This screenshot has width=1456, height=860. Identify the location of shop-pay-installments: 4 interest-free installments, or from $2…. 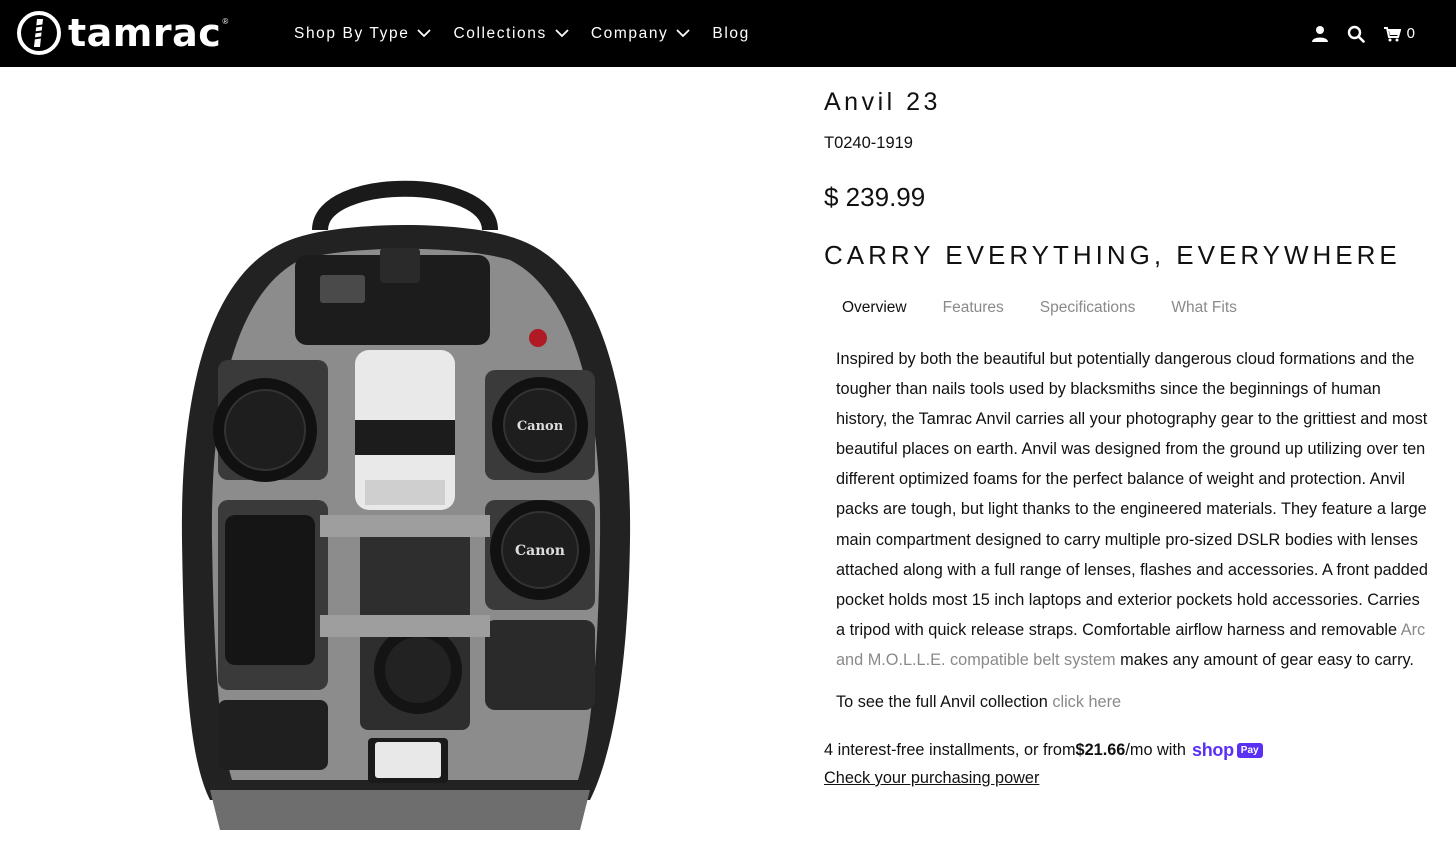
(1129, 750).